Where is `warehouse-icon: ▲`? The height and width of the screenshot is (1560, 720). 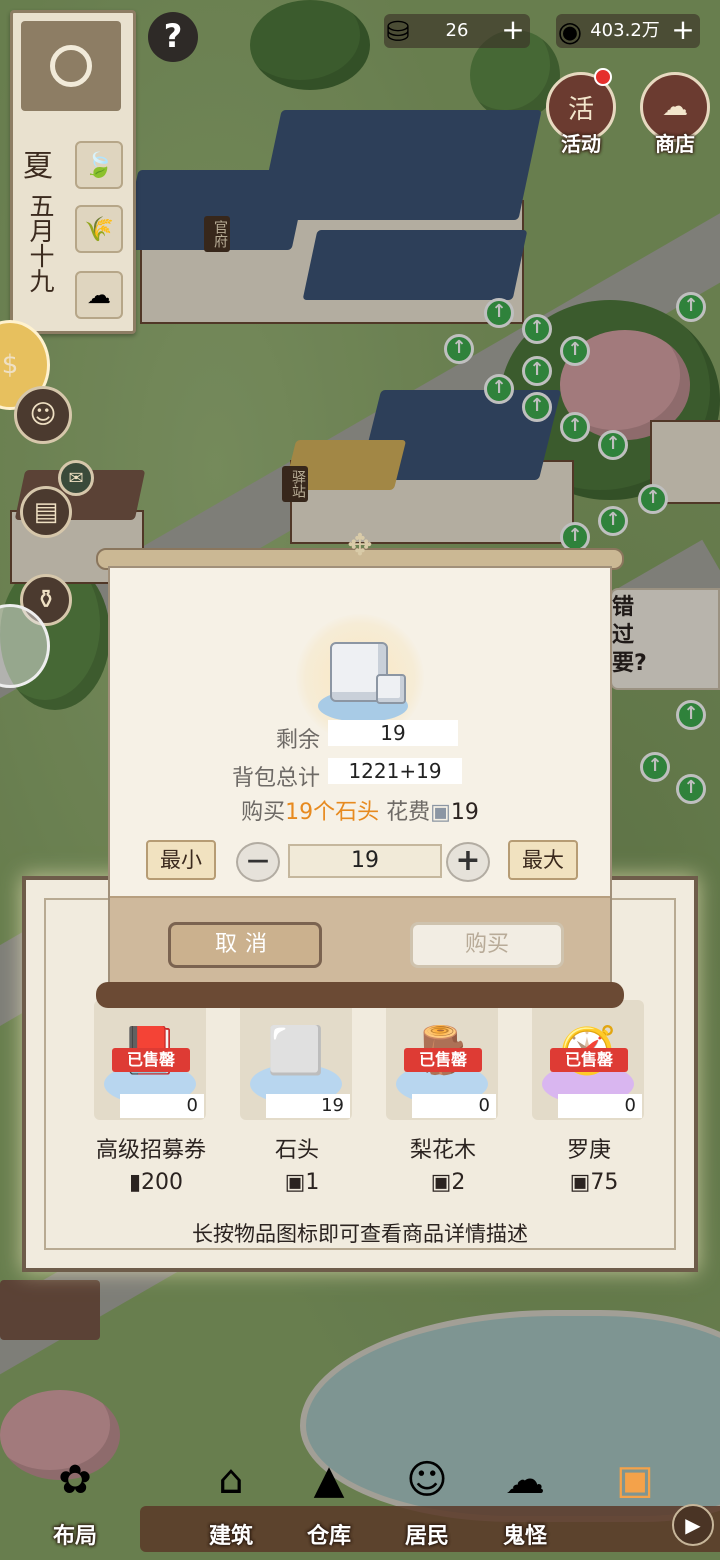
warehouse-icon: ▲ is located at coordinates (329, 1480).